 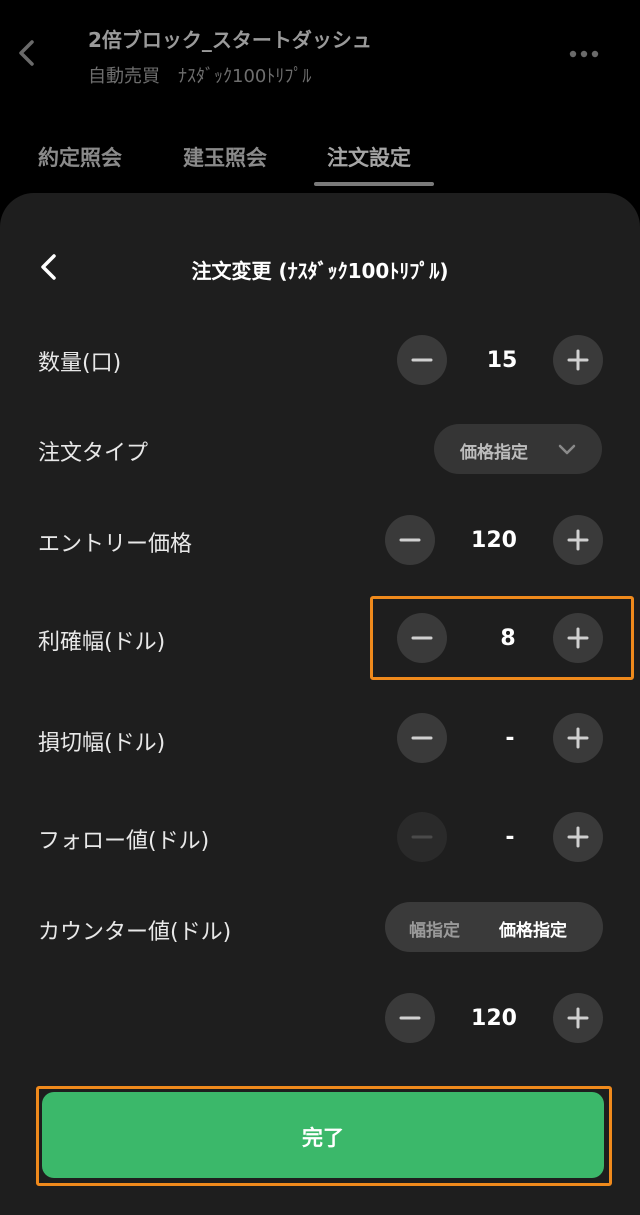 What do you see at coordinates (225, 157) in the screenshot?
I see `tab-positions: 建玉照会` at bounding box center [225, 157].